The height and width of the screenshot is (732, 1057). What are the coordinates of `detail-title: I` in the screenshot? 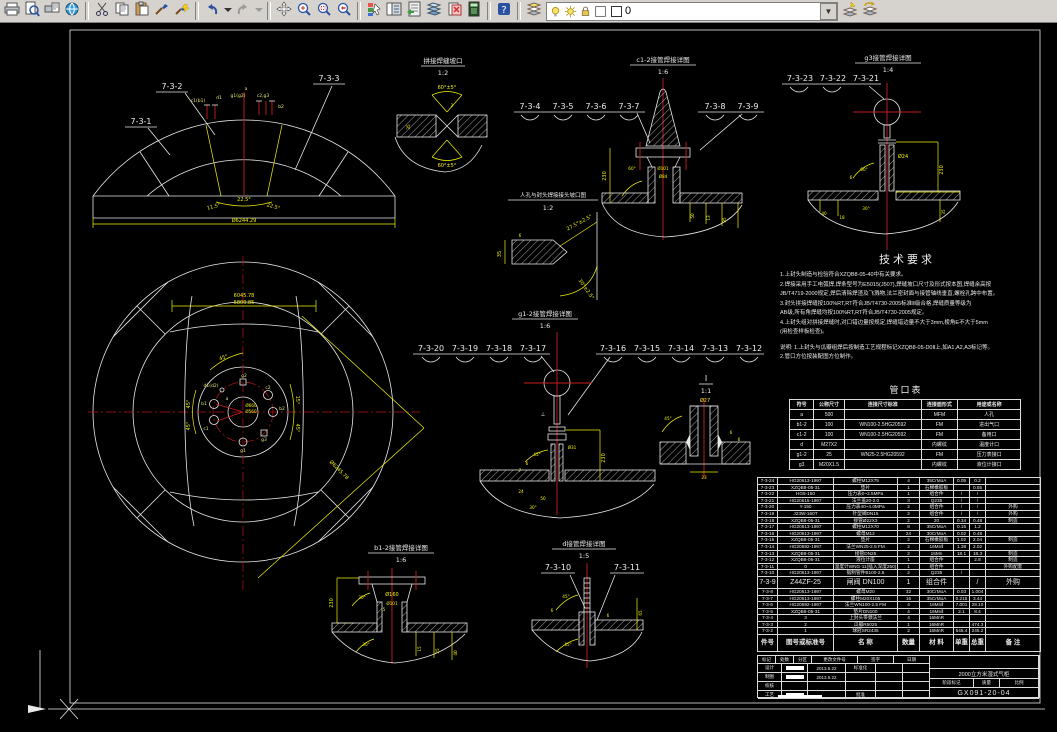 It's located at (706, 378).